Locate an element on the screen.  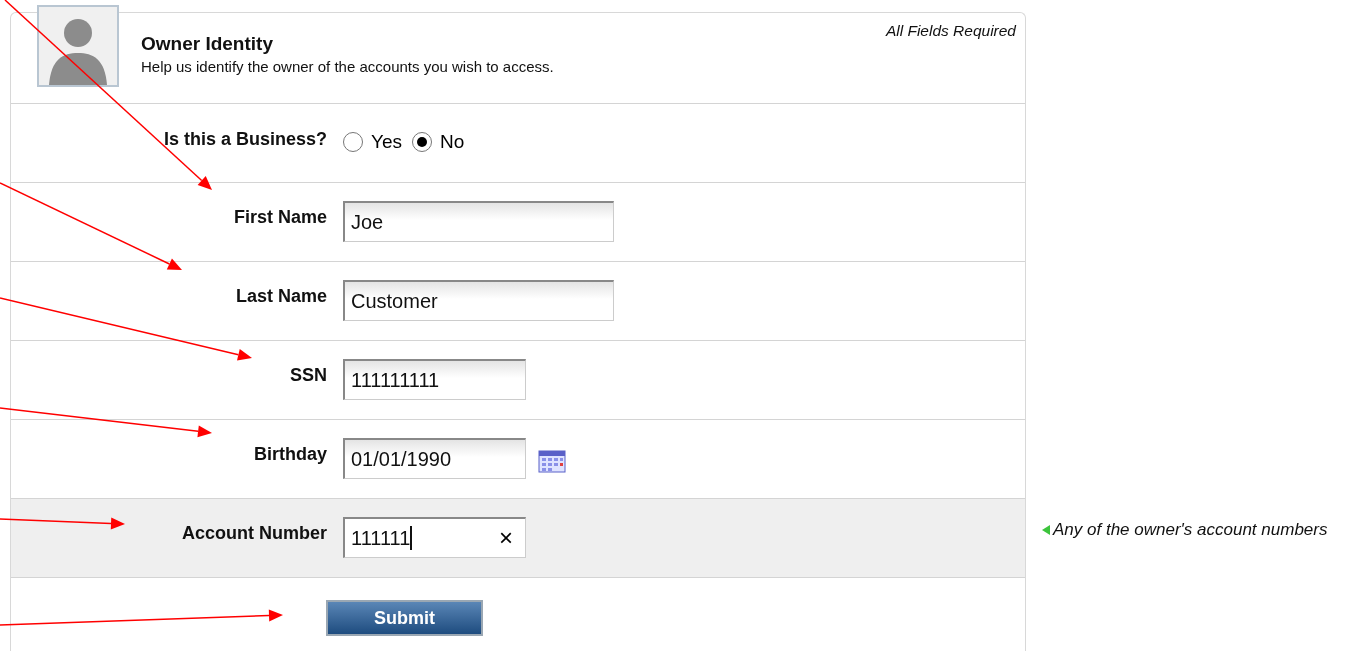
pointer-icon is located at coordinates (1046, 529).